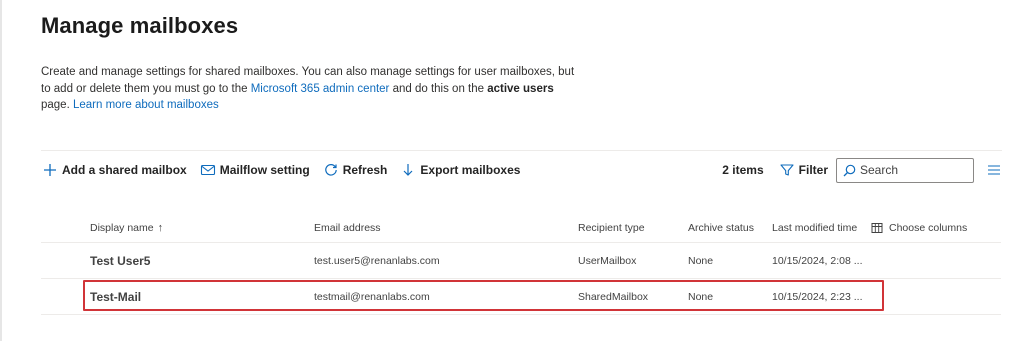 The width and height of the screenshot is (1024, 341). I want to click on column-header-email: Email address, so click(347, 227).